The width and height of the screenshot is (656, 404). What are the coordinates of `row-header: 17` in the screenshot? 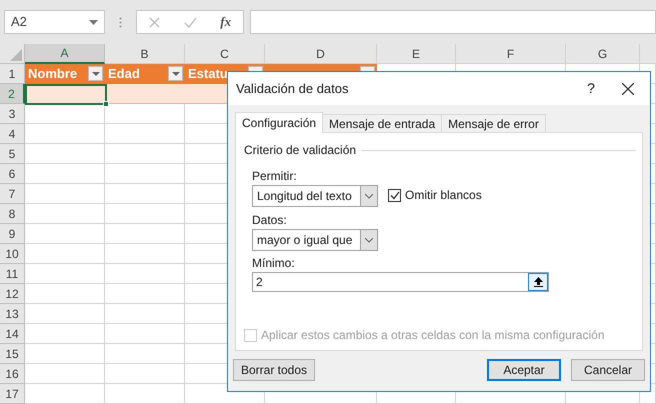 It's located at (12, 394).